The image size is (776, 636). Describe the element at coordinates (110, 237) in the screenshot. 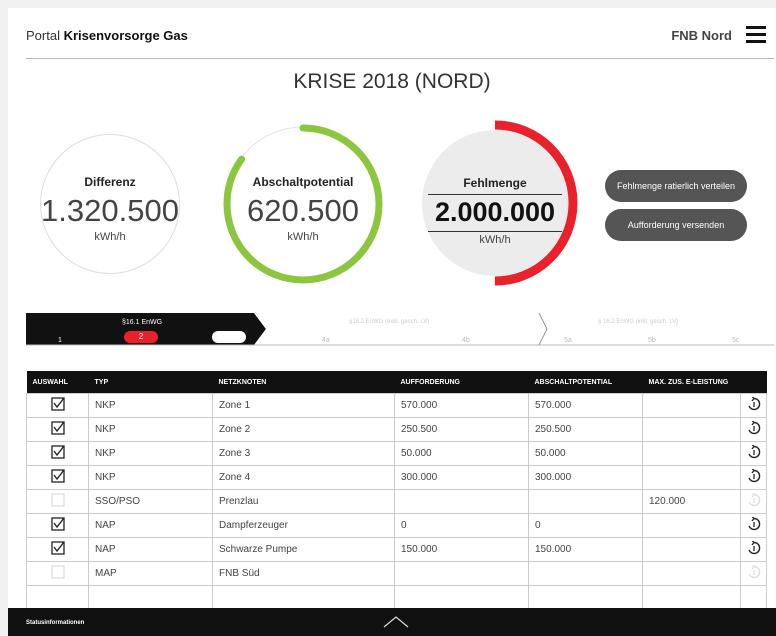

I see `differenz-unit: kWh/h` at that location.